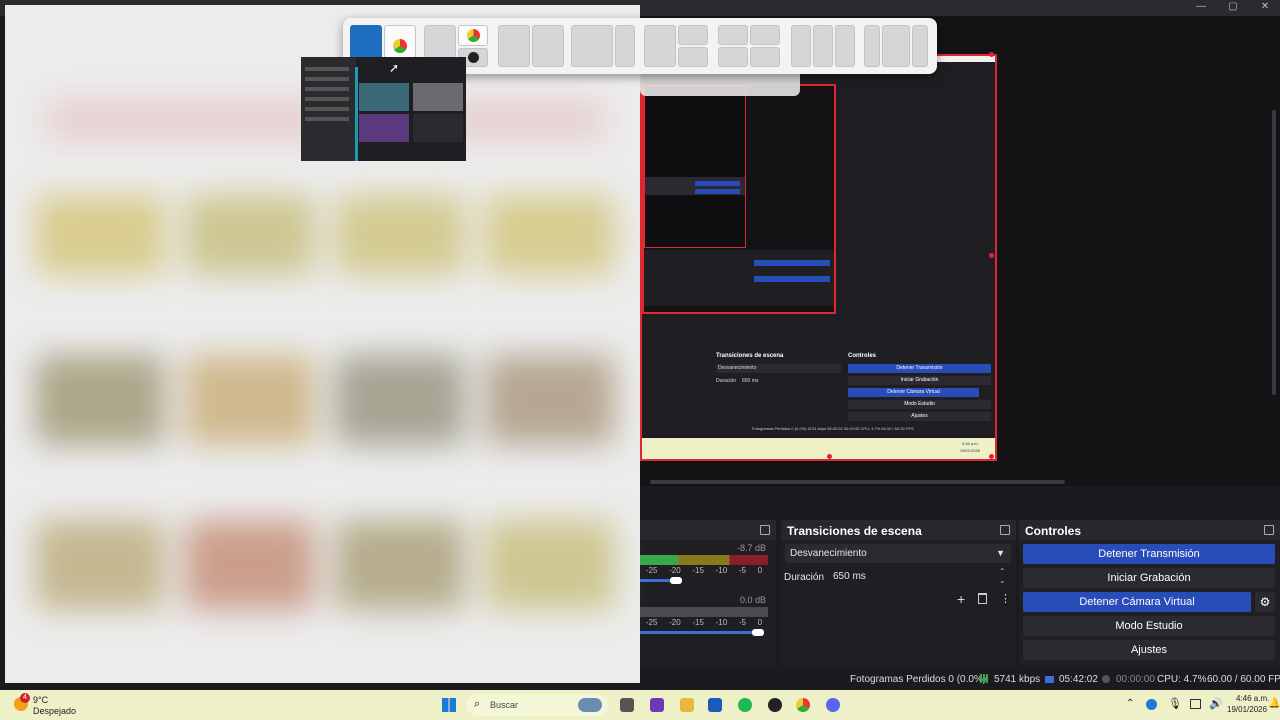 The image size is (1280, 720). I want to click on stream-time: 05:42:02, so click(1078, 679).